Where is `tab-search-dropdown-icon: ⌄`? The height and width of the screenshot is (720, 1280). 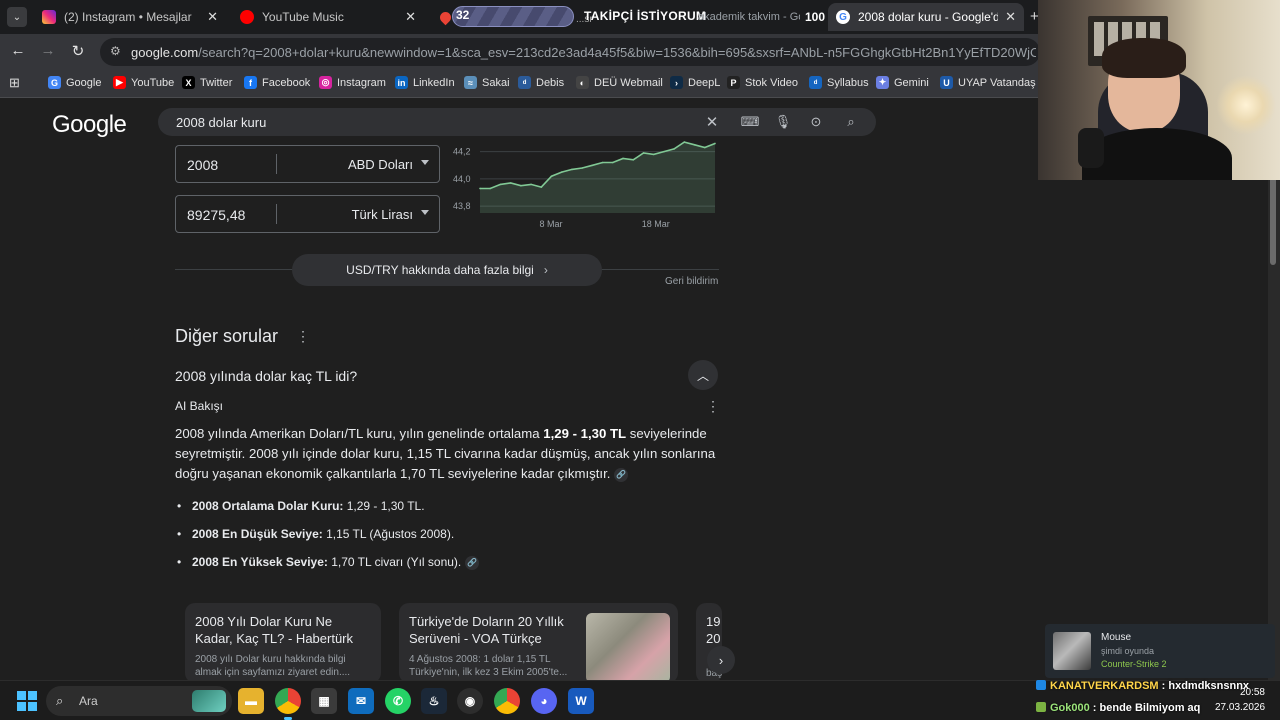 tab-search-dropdown-icon: ⌄ is located at coordinates (17, 17).